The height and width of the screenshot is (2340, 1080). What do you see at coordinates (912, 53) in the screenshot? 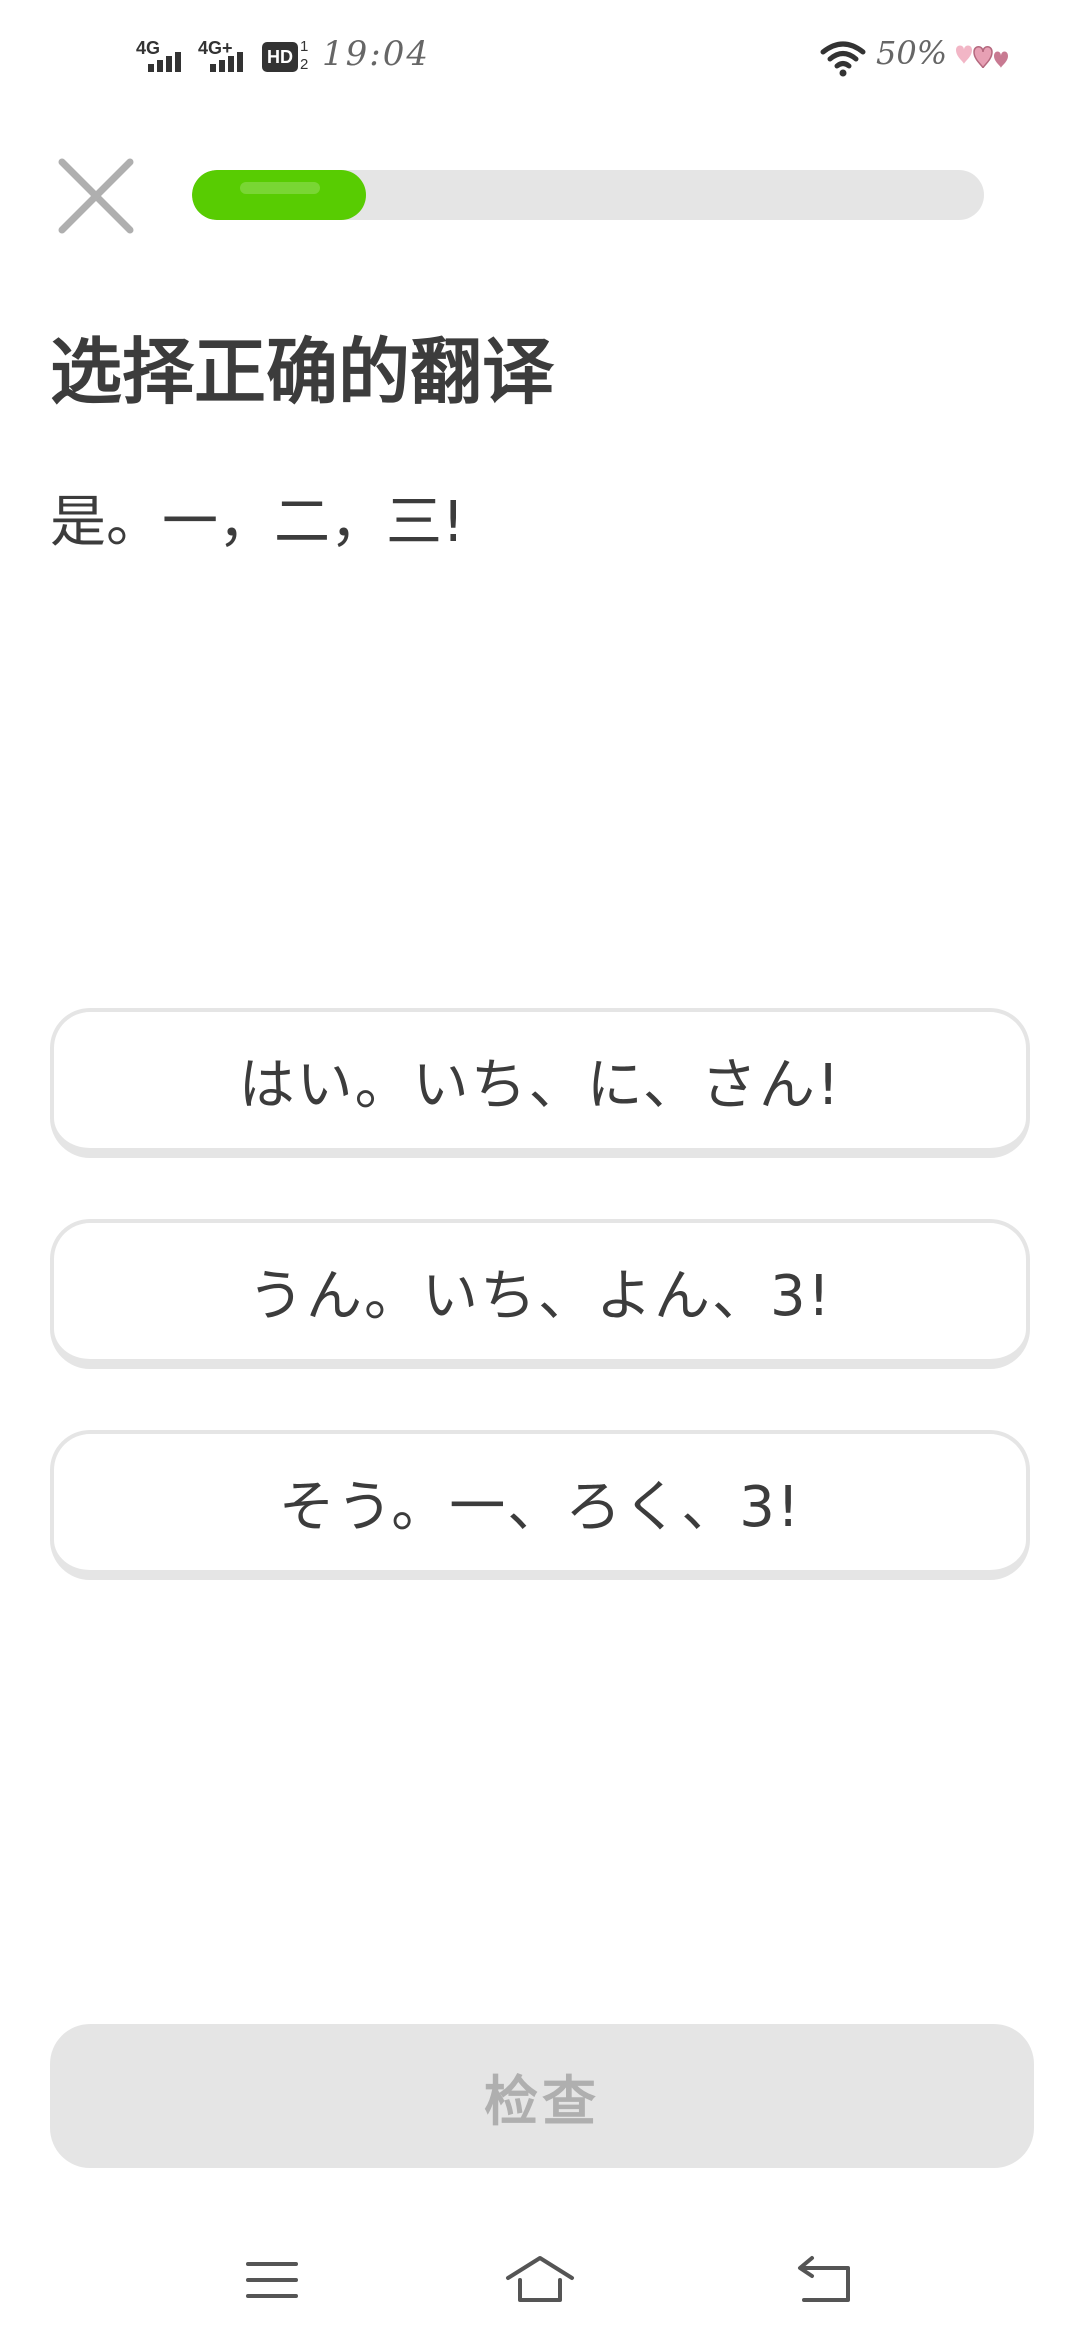
I see `battery-level: 50%` at bounding box center [912, 53].